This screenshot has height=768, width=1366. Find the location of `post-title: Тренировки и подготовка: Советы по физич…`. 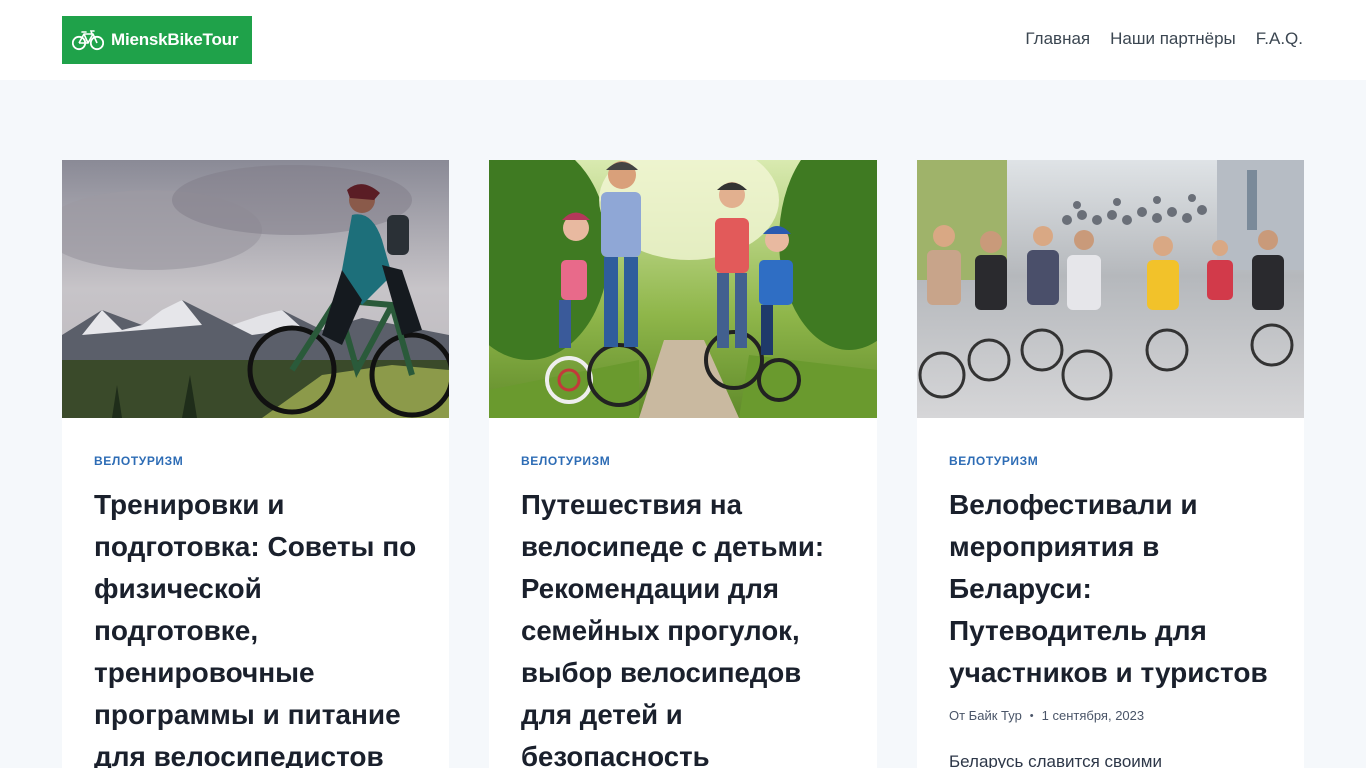

post-title: Тренировки и подготовка: Советы по физич… is located at coordinates (255, 626).